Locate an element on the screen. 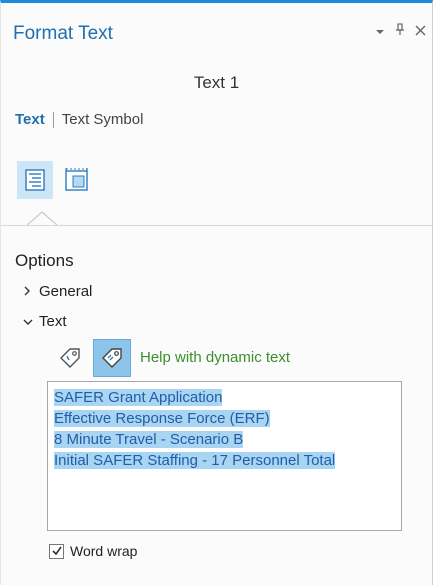 The height and width of the screenshot is (585, 433). pane-title: Format Text is located at coordinates (63, 33).